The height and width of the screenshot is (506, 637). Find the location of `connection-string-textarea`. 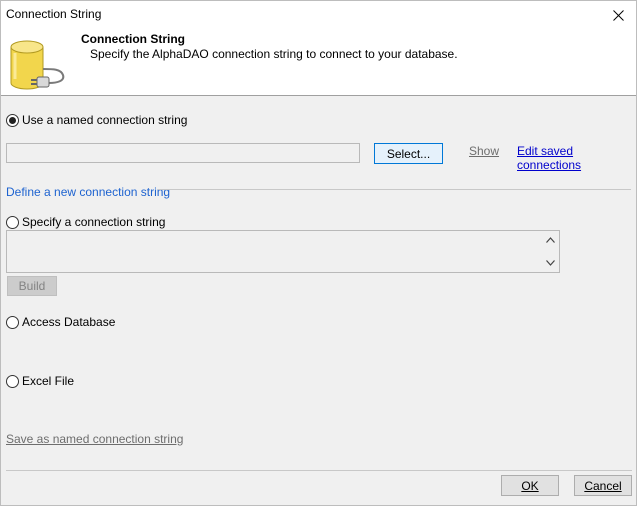

connection-string-textarea is located at coordinates (283, 251).